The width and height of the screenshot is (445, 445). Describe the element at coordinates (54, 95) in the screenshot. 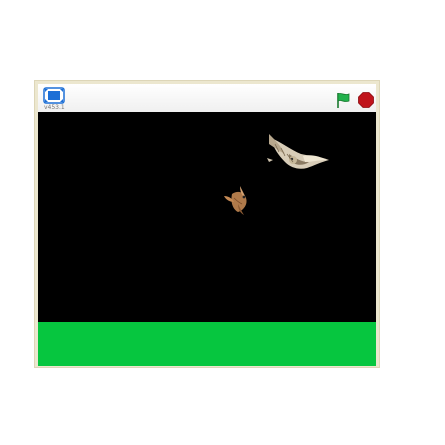

I see `fullscreen-icon` at that location.